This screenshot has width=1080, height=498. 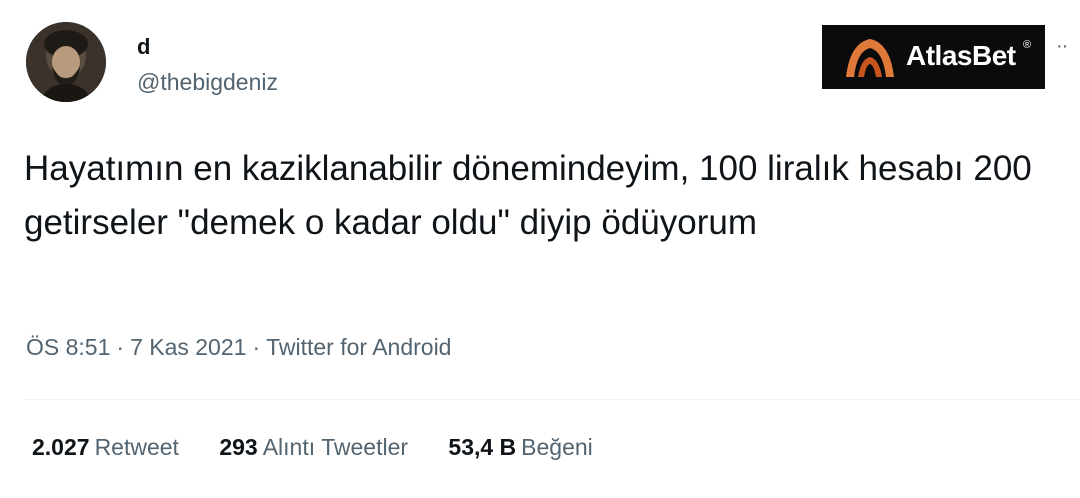 I want to click on quote-tweets-label: Alıntı Tweetler, so click(x=335, y=447).